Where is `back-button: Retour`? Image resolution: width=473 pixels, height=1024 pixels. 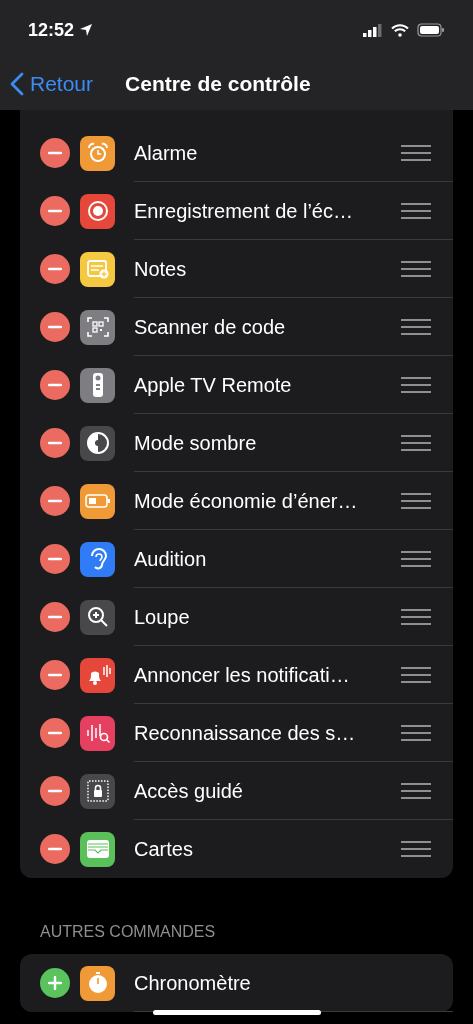
back-button: Retour is located at coordinates (52, 84).